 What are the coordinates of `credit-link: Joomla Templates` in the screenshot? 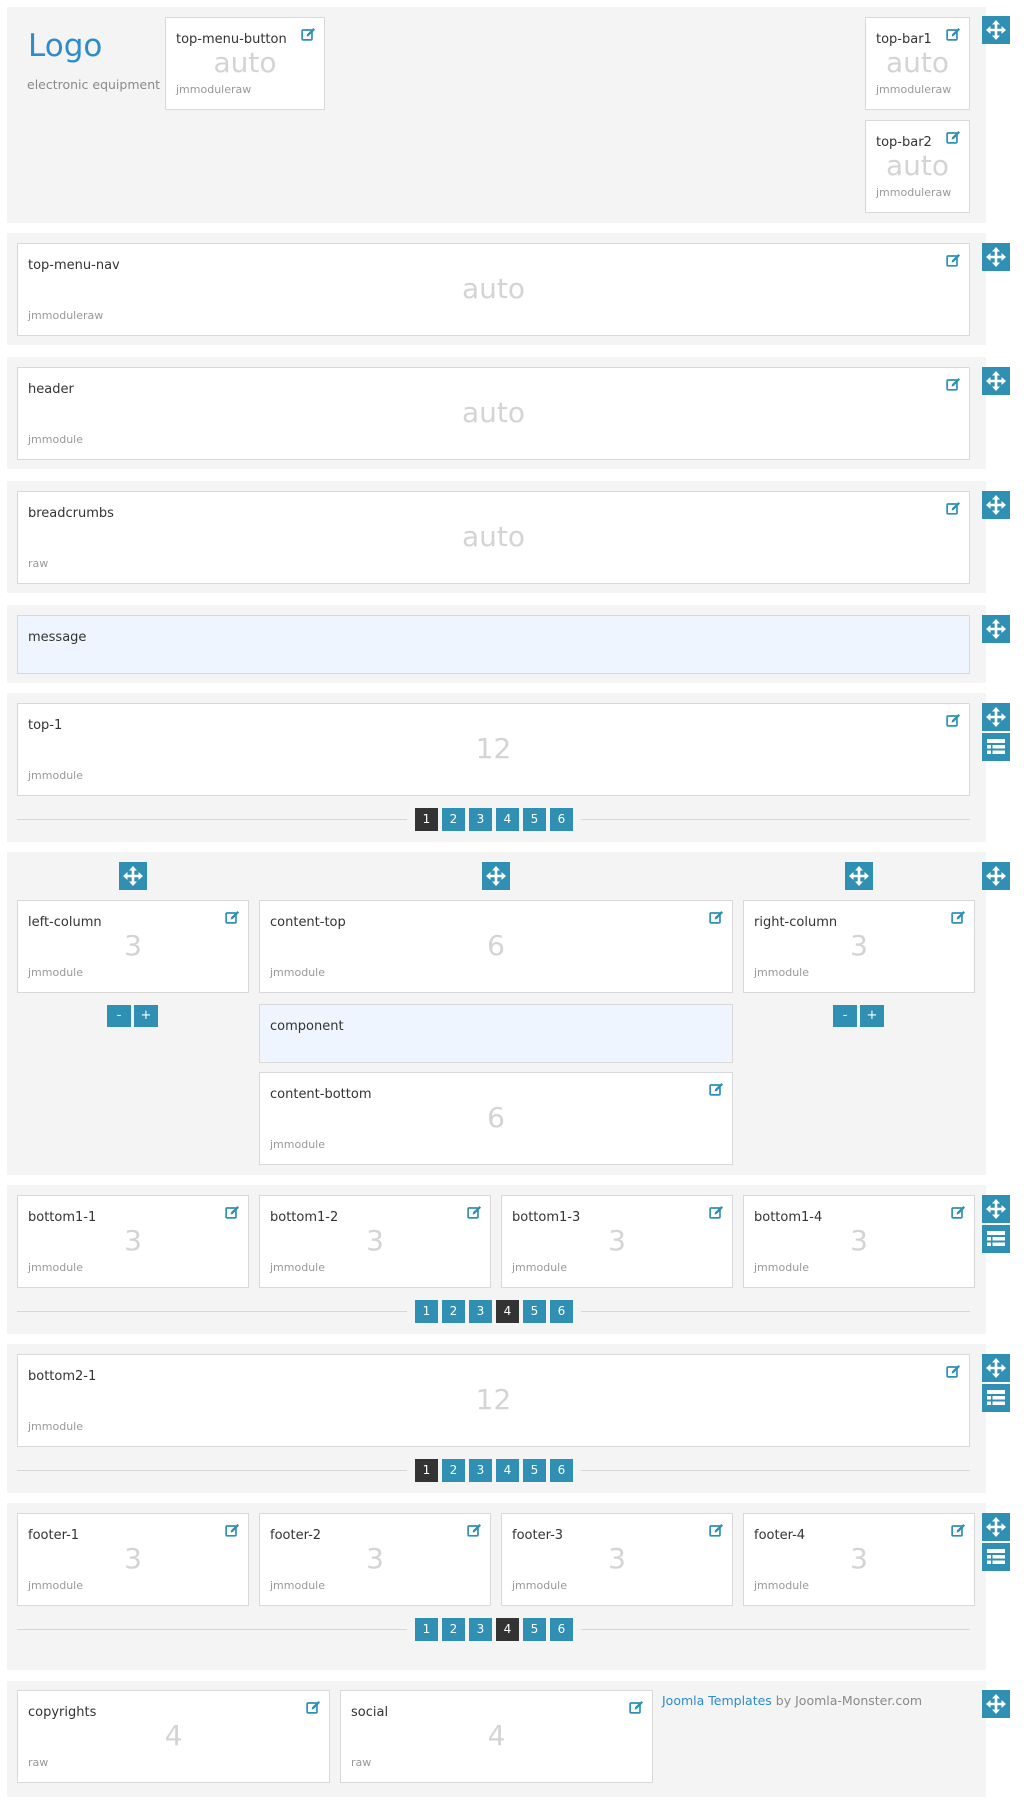 It's located at (717, 1700).